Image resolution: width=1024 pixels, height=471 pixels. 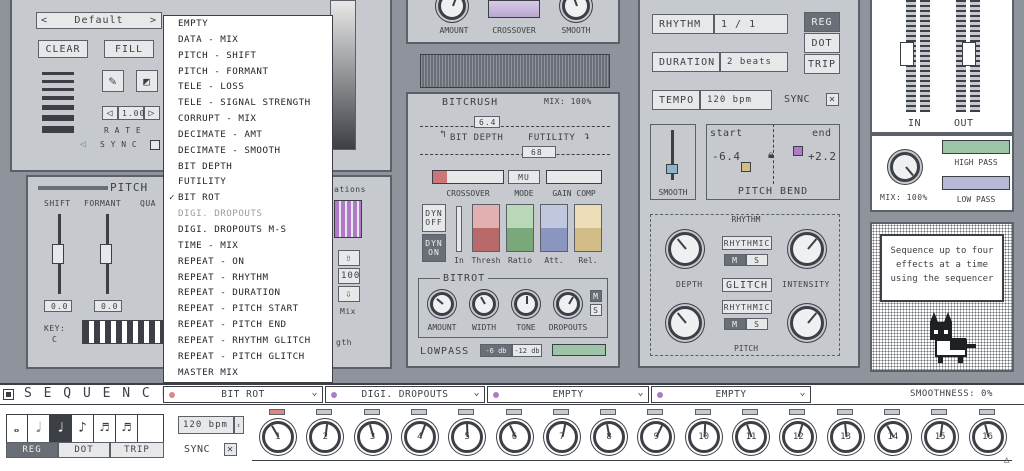 What do you see at coordinates (248, 293) in the screenshot?
I see `dropdown-item: REPEAT - DURATION` at bounding box center [248, 293].